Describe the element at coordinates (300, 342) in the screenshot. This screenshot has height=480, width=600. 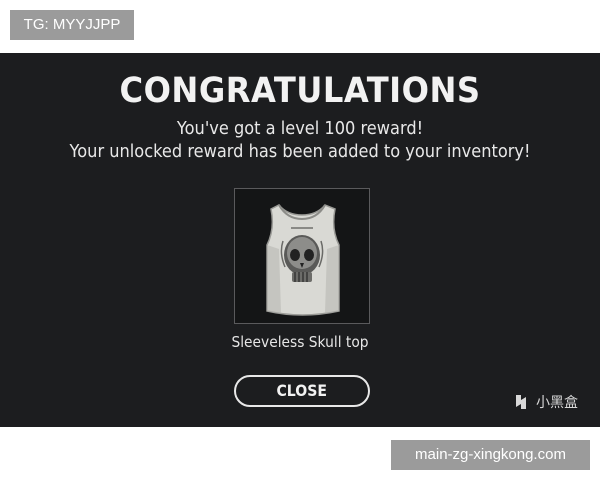
I see `reward-item-name: Sleeveless Skull top` at that location.